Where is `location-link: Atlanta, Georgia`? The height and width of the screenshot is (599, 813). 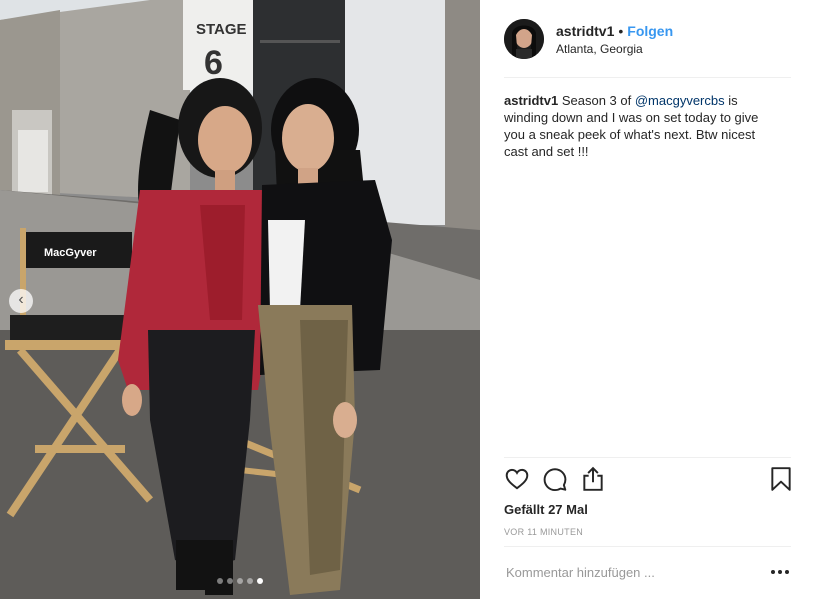
location-link: Atlanta, Georgia is located at coordinates (599, 49).